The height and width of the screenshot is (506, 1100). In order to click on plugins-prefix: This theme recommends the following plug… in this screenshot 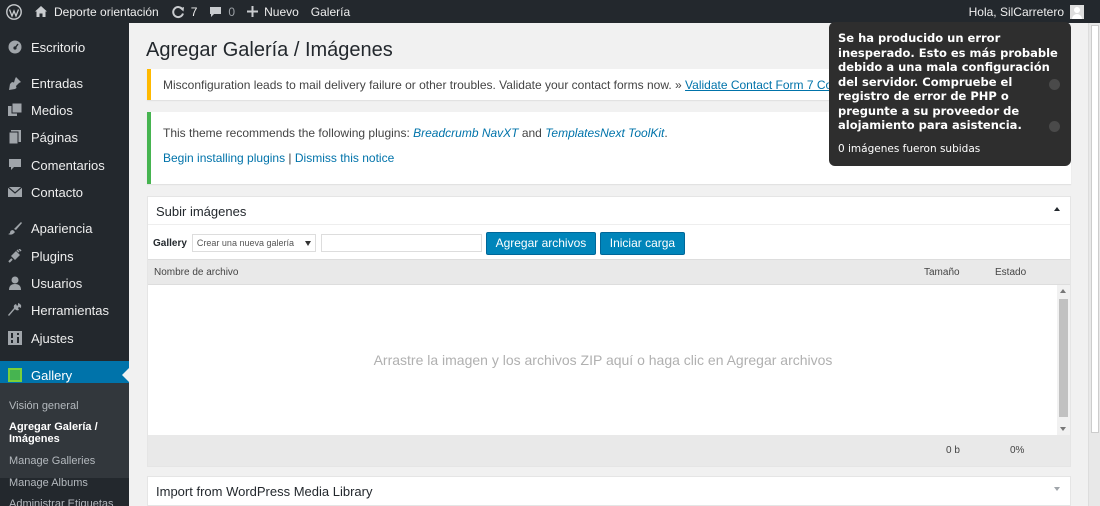, I will do `click(288, 133)`.